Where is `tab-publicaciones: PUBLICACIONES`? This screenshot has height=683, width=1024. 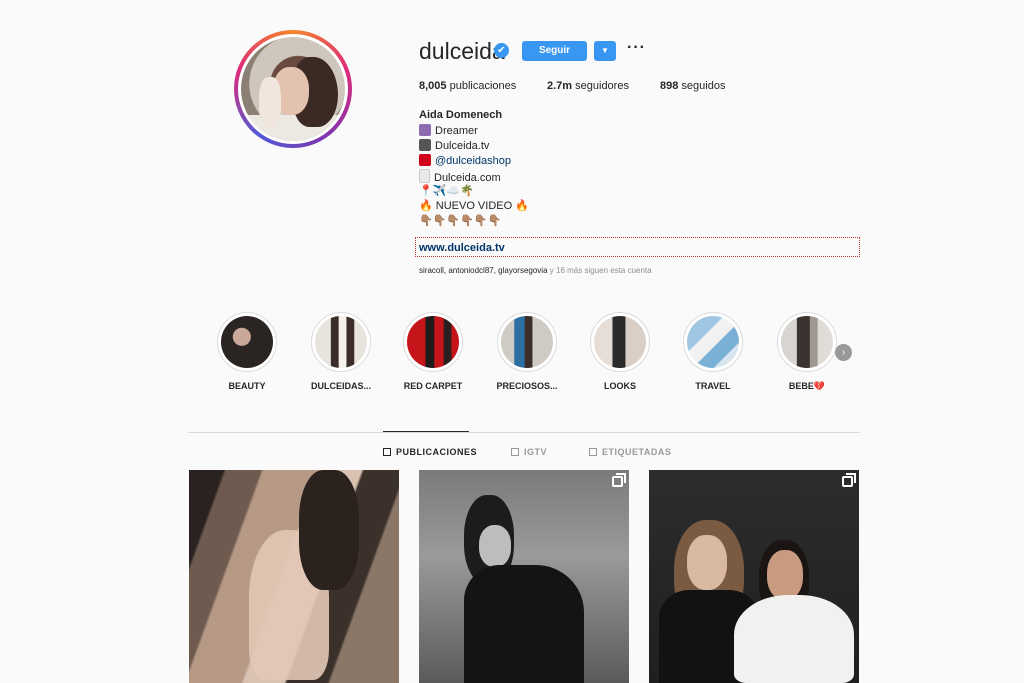
tab-publicaciones: PUBLICACIONES is located at coordinates (430, 452).